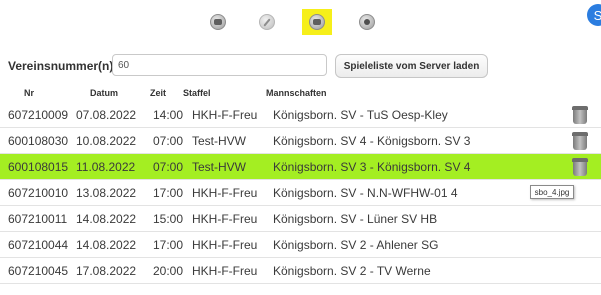  What do you see at coordinates (168, 219) in the screenshot?
I see `cell-zeit: 15:00` at bounding box center [168, 219].